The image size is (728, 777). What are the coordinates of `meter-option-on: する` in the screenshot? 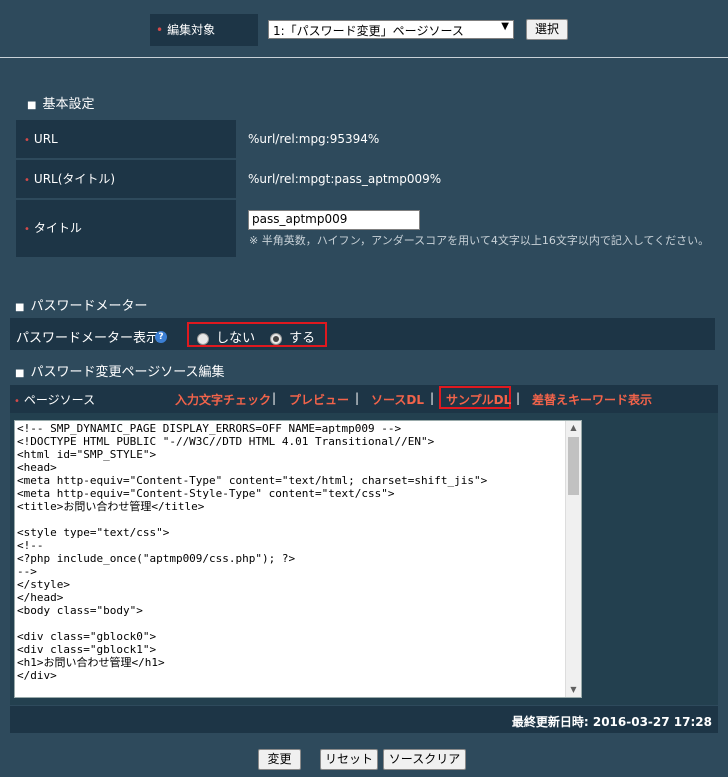 It's located at (292, 336).